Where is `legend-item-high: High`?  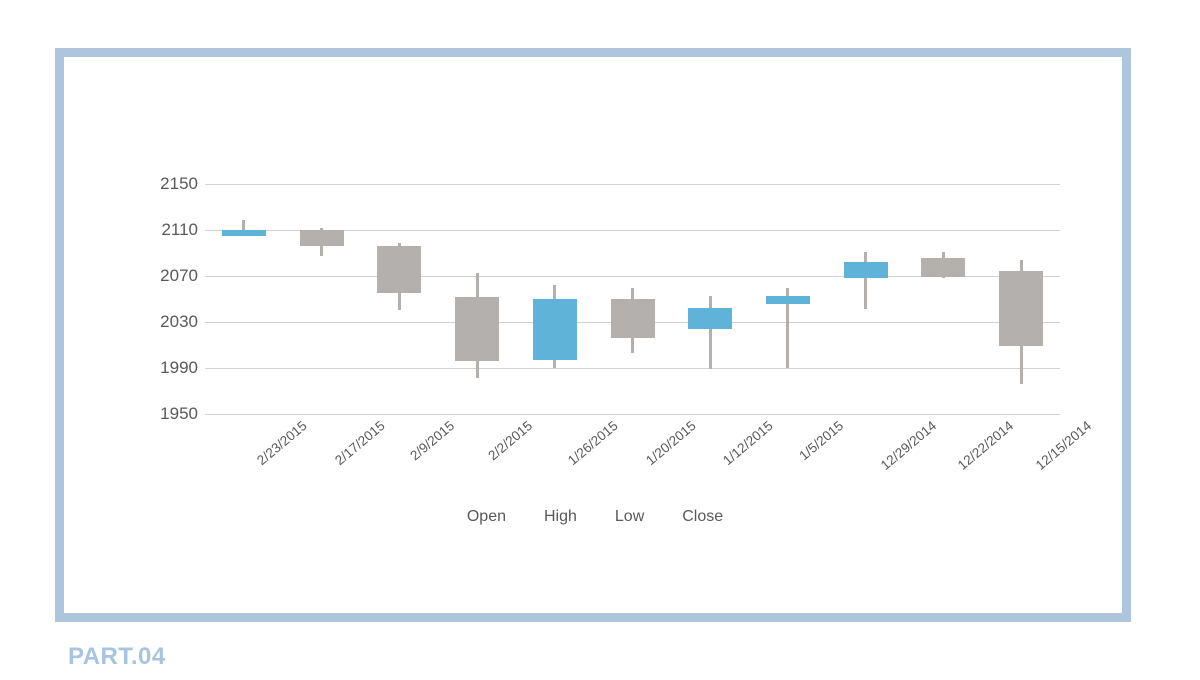 legend-item-high: High is located at coordinates (560, 517).